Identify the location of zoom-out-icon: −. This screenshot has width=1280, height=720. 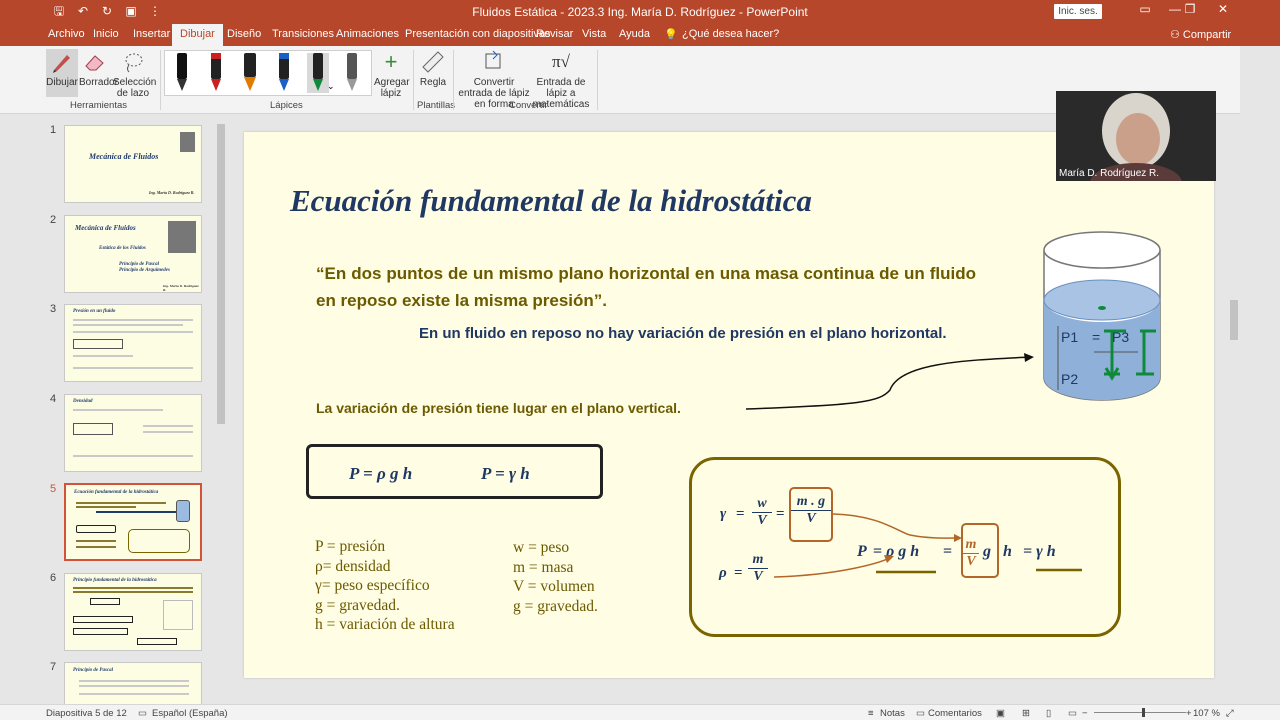
(1085, 713).